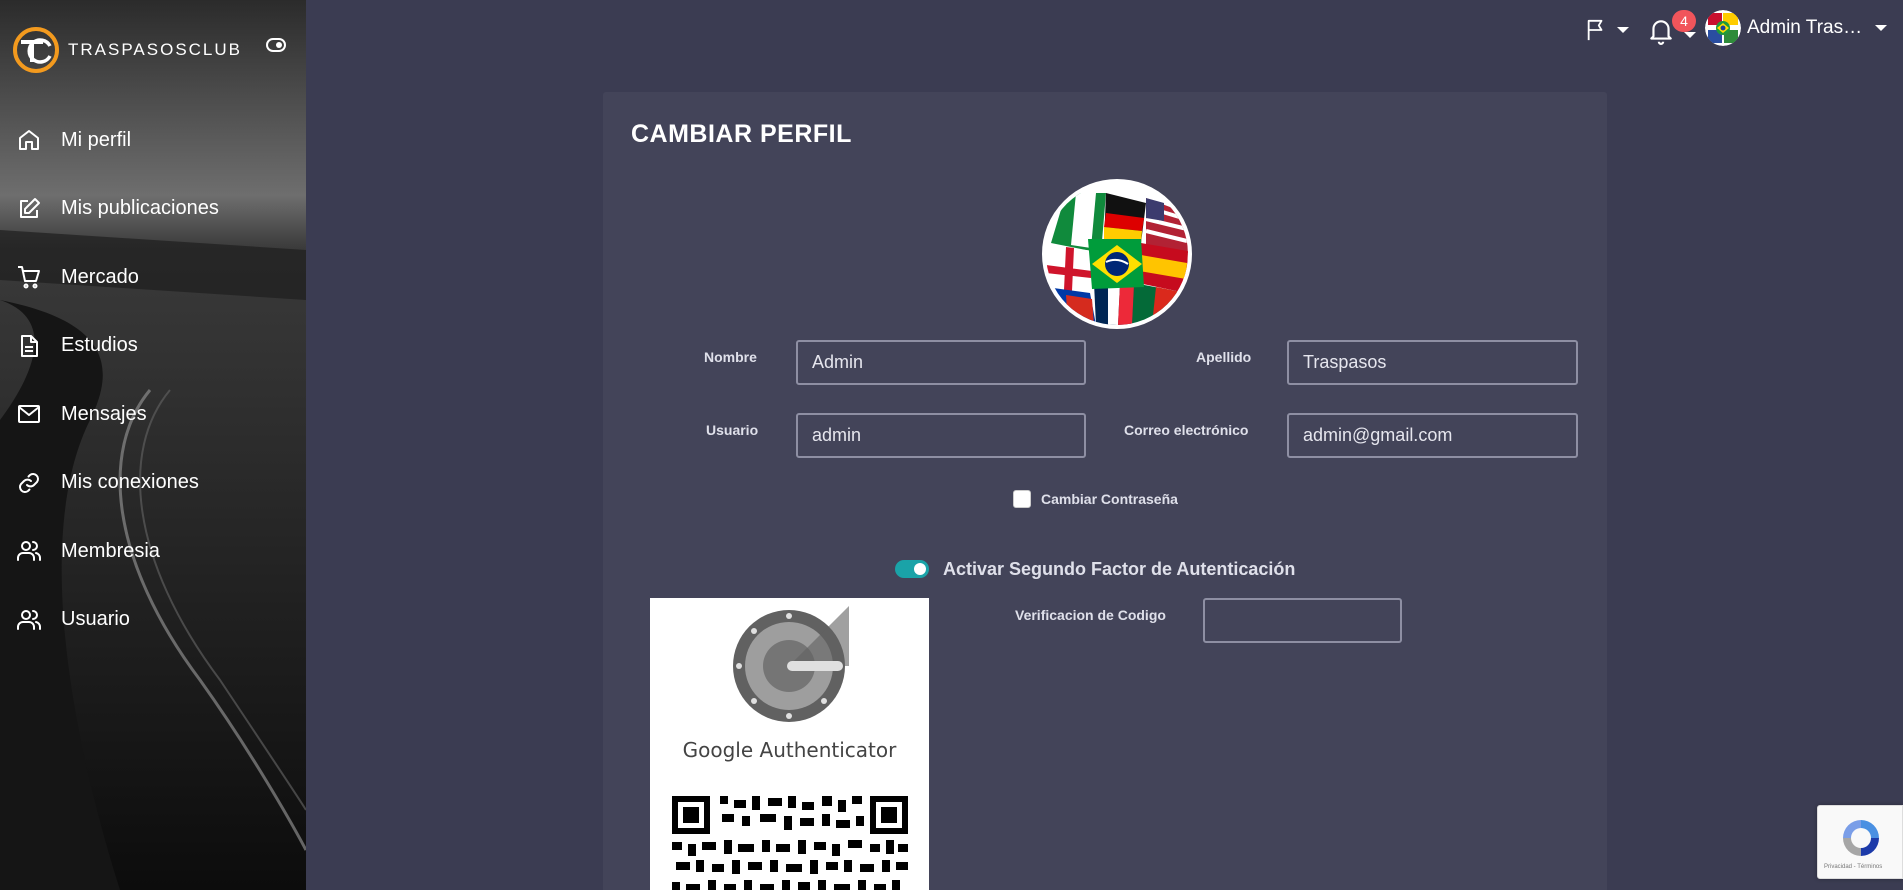  Describe the element at coordinates (130, 482) in the screenshot. I see `sidebar-item-label: Mis conexiones` at that location.